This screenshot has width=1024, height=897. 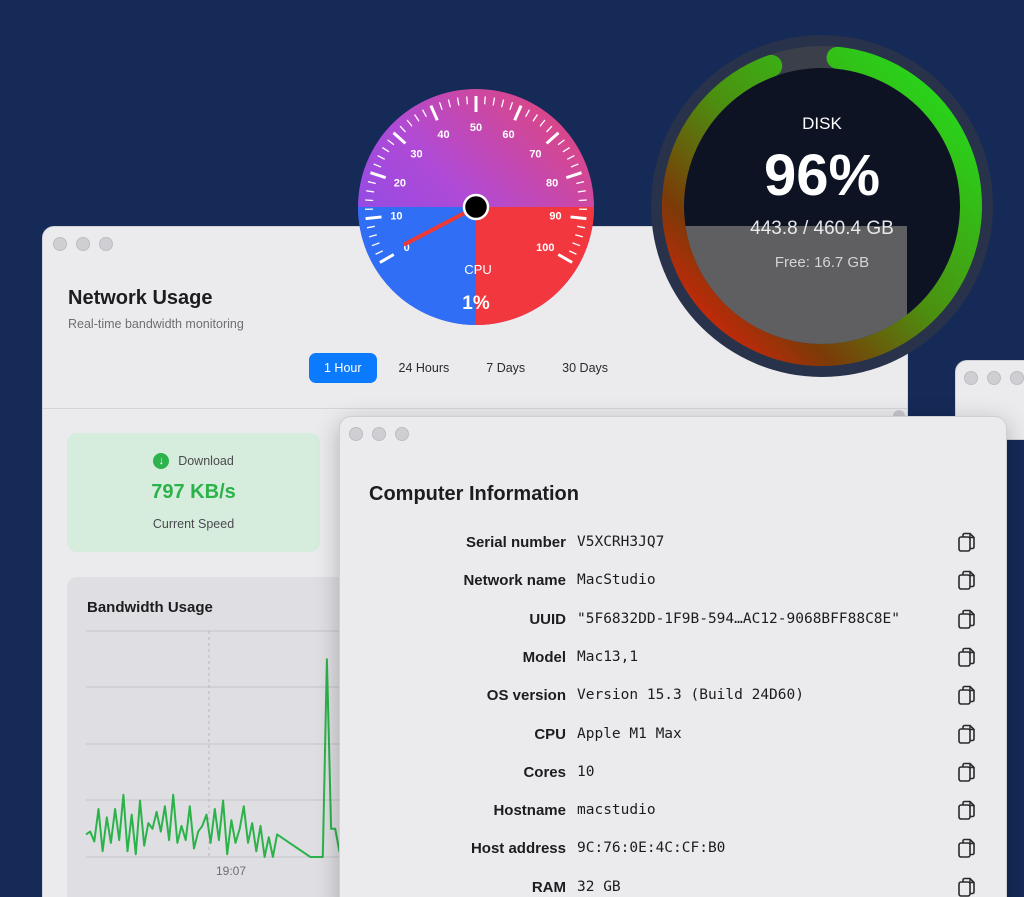 What do you see at coordinates (822, 123) in the screenshot?
I see `disk-label: DISK` at bounding box center [822, 123].